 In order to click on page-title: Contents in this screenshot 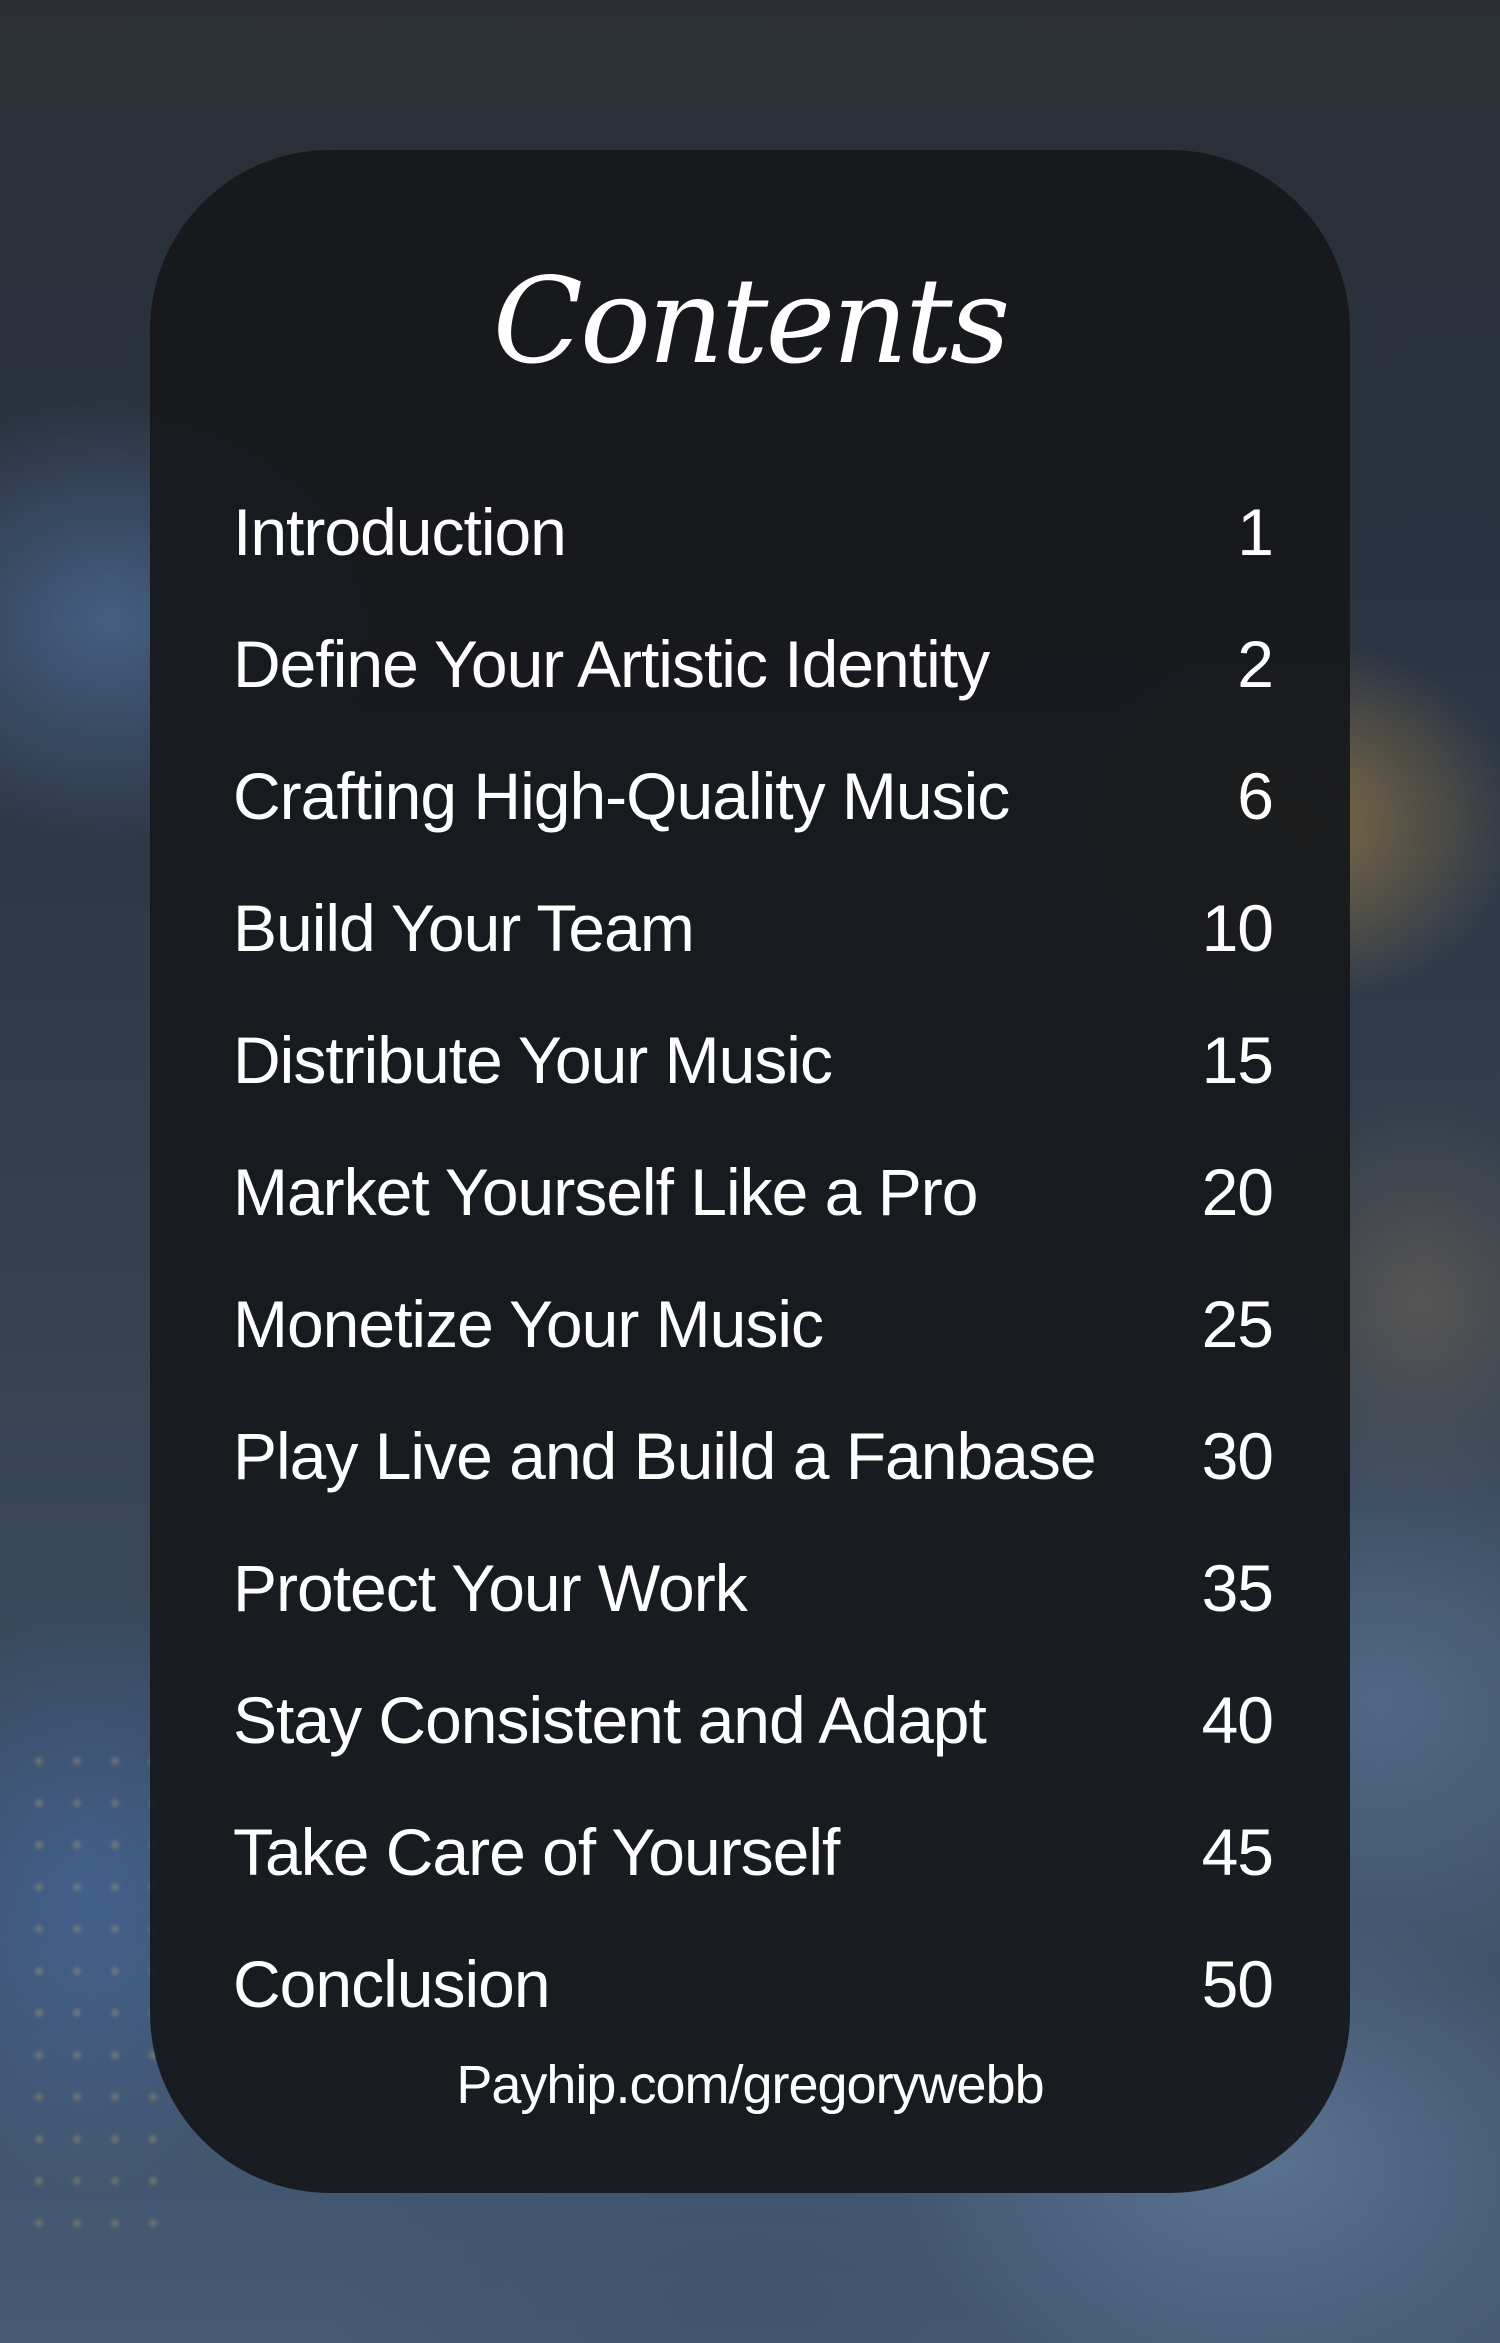, I will do `click(751, 321)`.